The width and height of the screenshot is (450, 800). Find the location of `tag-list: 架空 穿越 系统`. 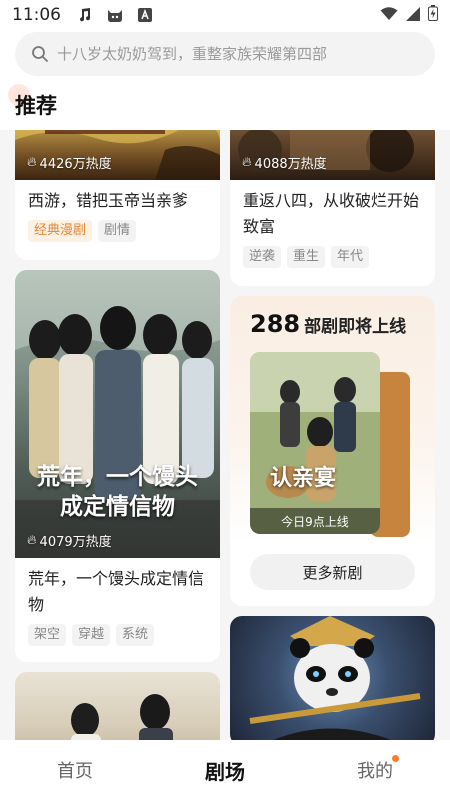

tag-list: 架空 穿越 系统 is located at coordinates (117, 634).